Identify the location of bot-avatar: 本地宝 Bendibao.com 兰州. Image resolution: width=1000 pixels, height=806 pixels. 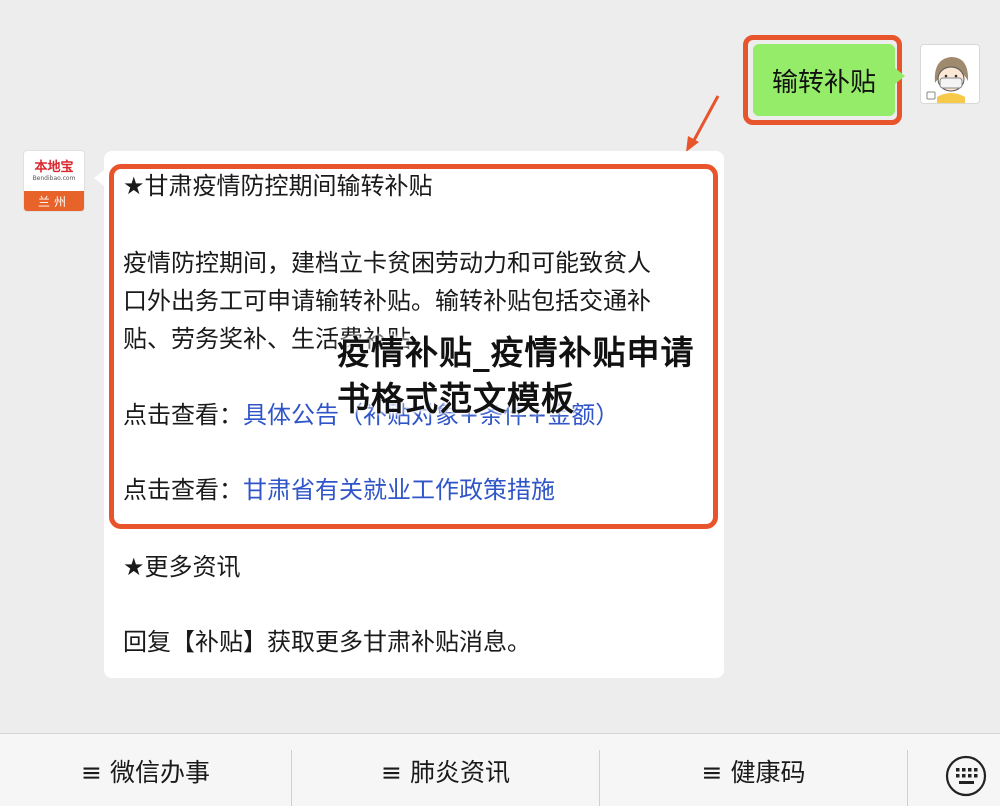
(54, 181).